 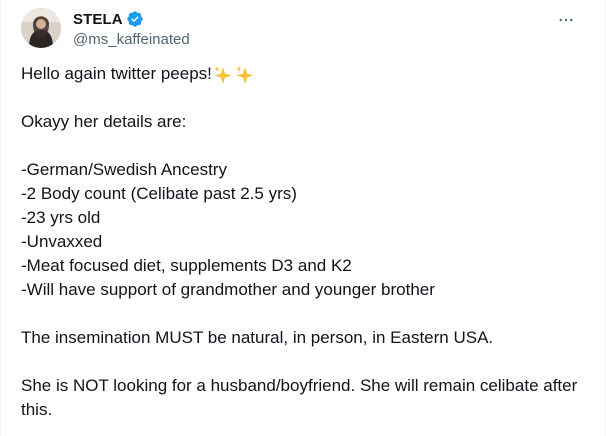 What do you see at coordinates (61, 217) in the screenshot?
I see `tweet-line-detail: -23 yrs old` at bounding box center [61, 217].